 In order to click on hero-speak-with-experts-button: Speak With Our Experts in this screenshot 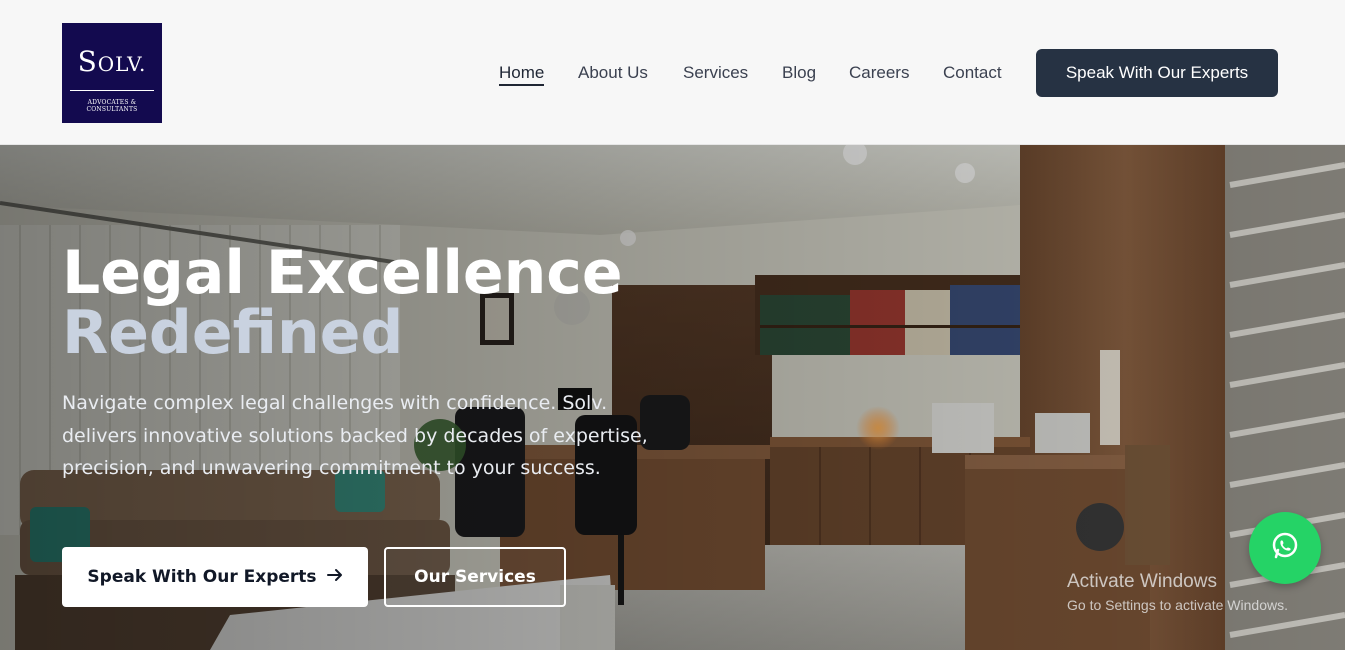, I will do `click(215, 577)`.